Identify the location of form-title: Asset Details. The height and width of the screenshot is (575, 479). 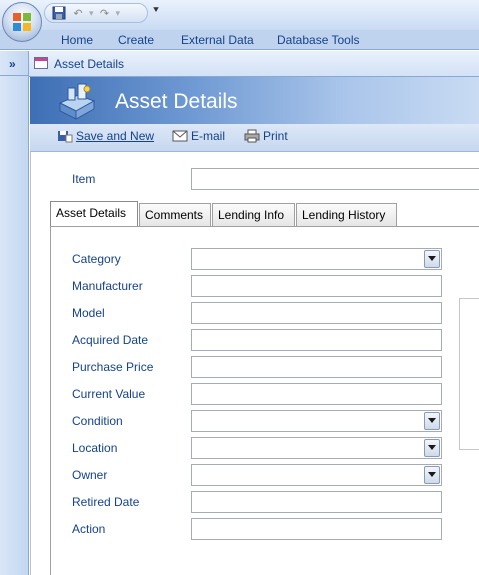
(176, 101).